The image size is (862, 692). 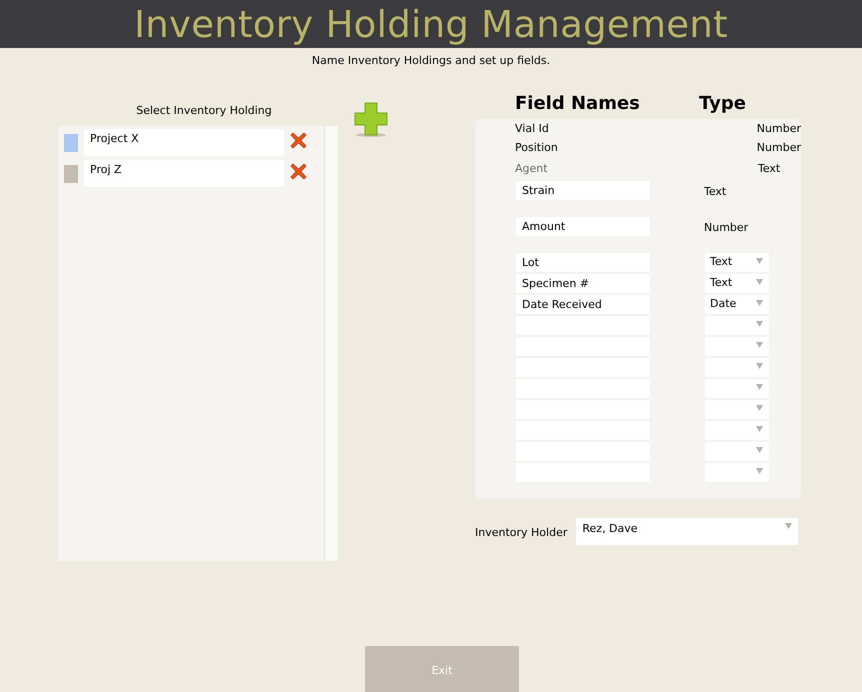 I want to click on holding-name-field: Proj Z, so click(x=184, y=173).